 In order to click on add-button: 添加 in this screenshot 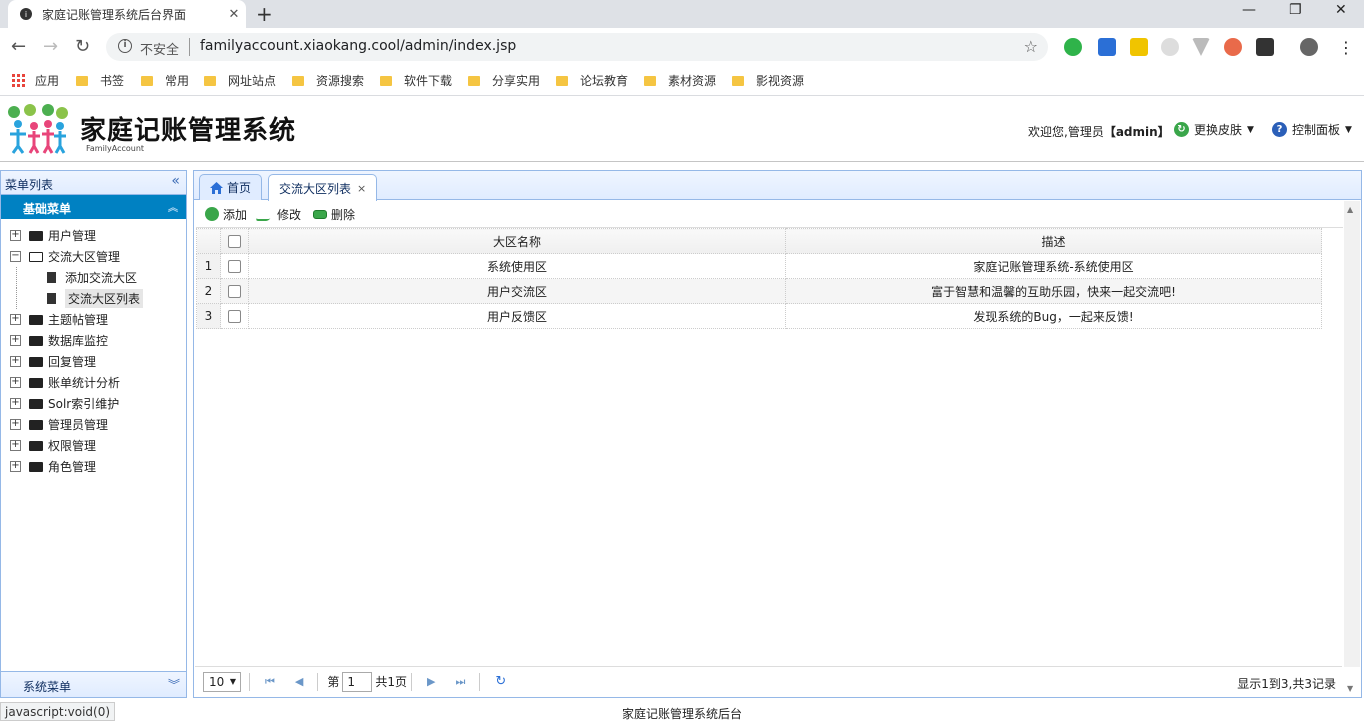, I will do `click(226, 214)`.